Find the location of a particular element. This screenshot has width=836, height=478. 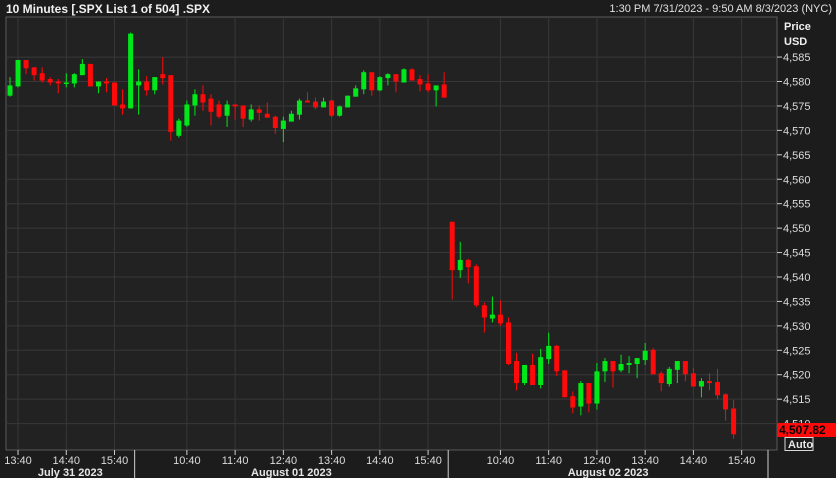

y-tick-label: 4,530 is located at coordinates (797, 327).